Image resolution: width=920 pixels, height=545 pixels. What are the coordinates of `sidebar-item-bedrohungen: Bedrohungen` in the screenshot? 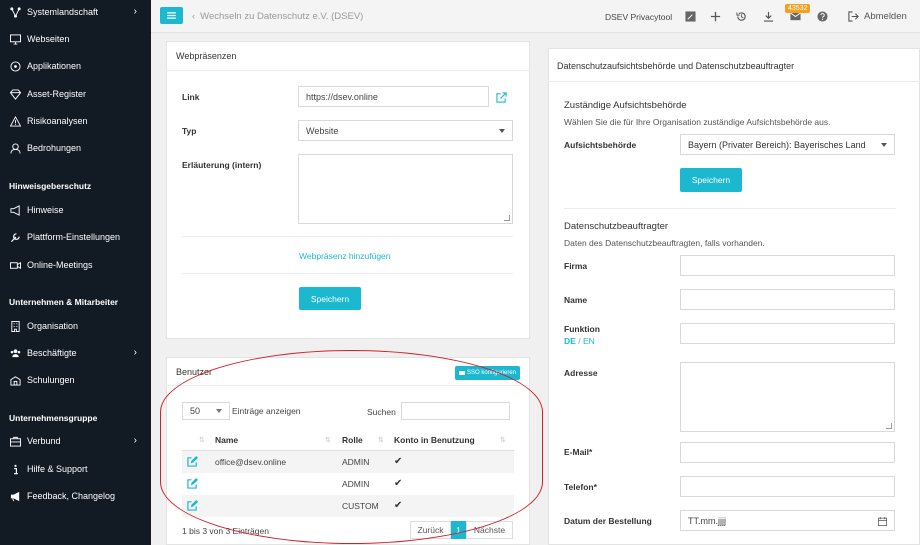 It's located at (75, 148).